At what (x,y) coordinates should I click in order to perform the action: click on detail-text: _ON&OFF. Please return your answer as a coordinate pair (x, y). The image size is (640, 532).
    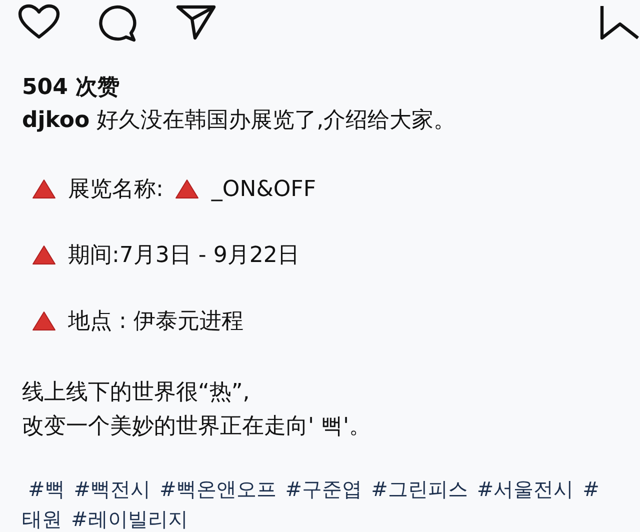
    Looking at the image, I should click on (263, 190).